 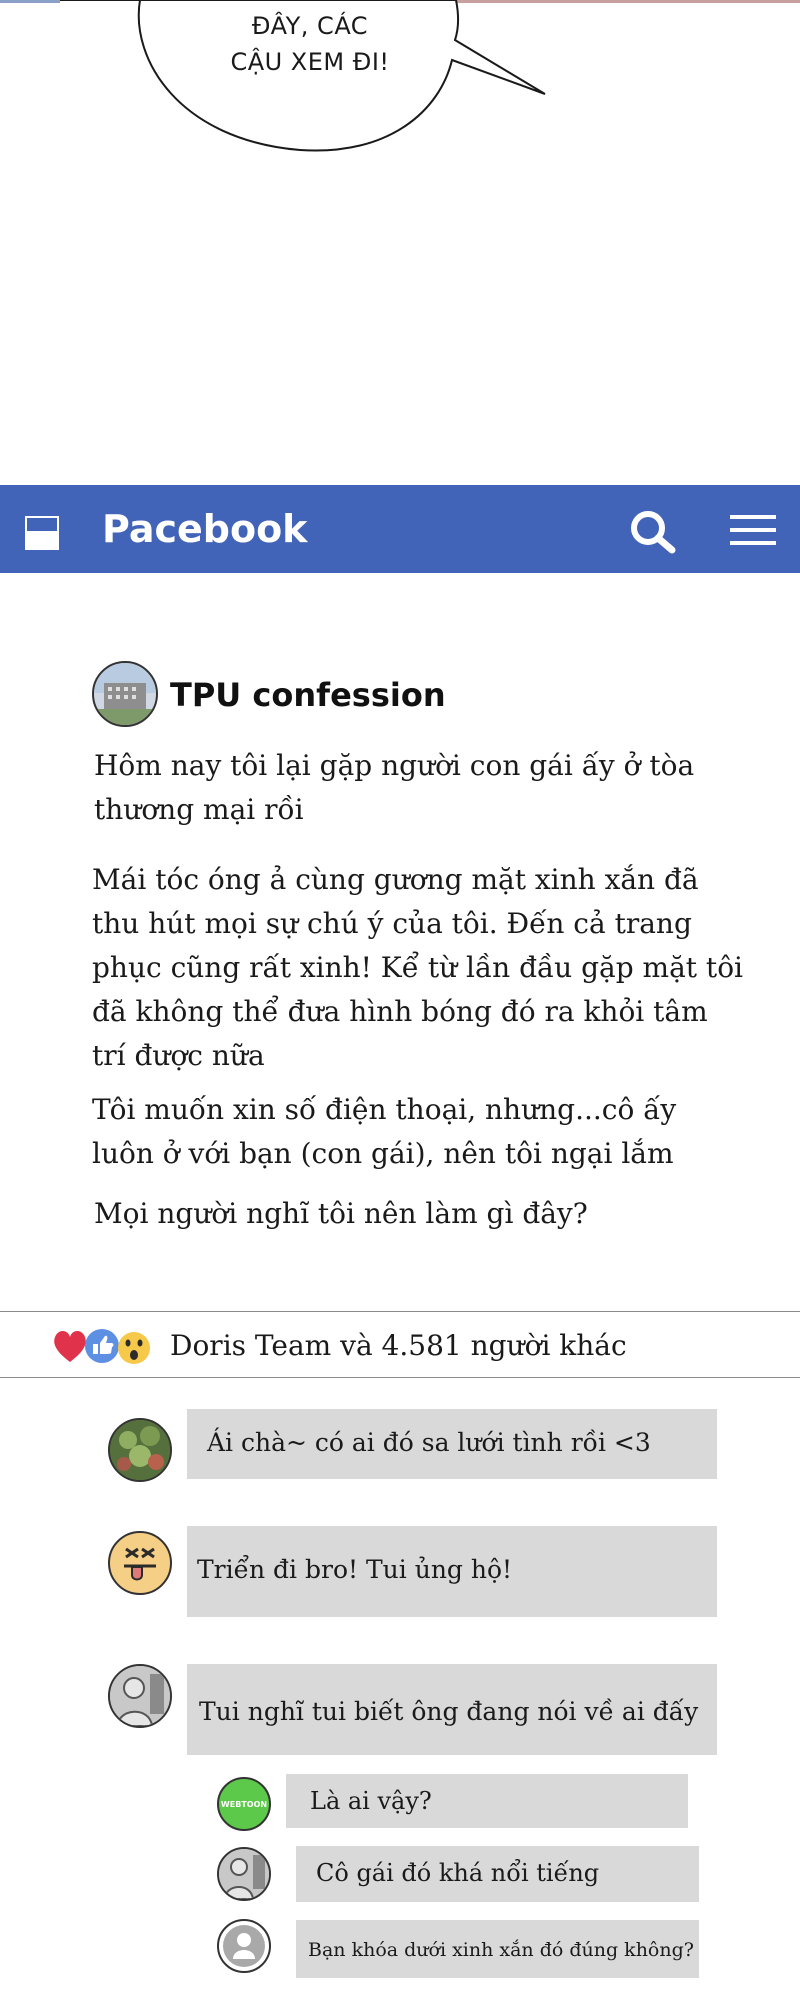 What do you see at coordinates (652, 531) in the screenshot?
I see `search-icon` at bounding box center [652, 531].